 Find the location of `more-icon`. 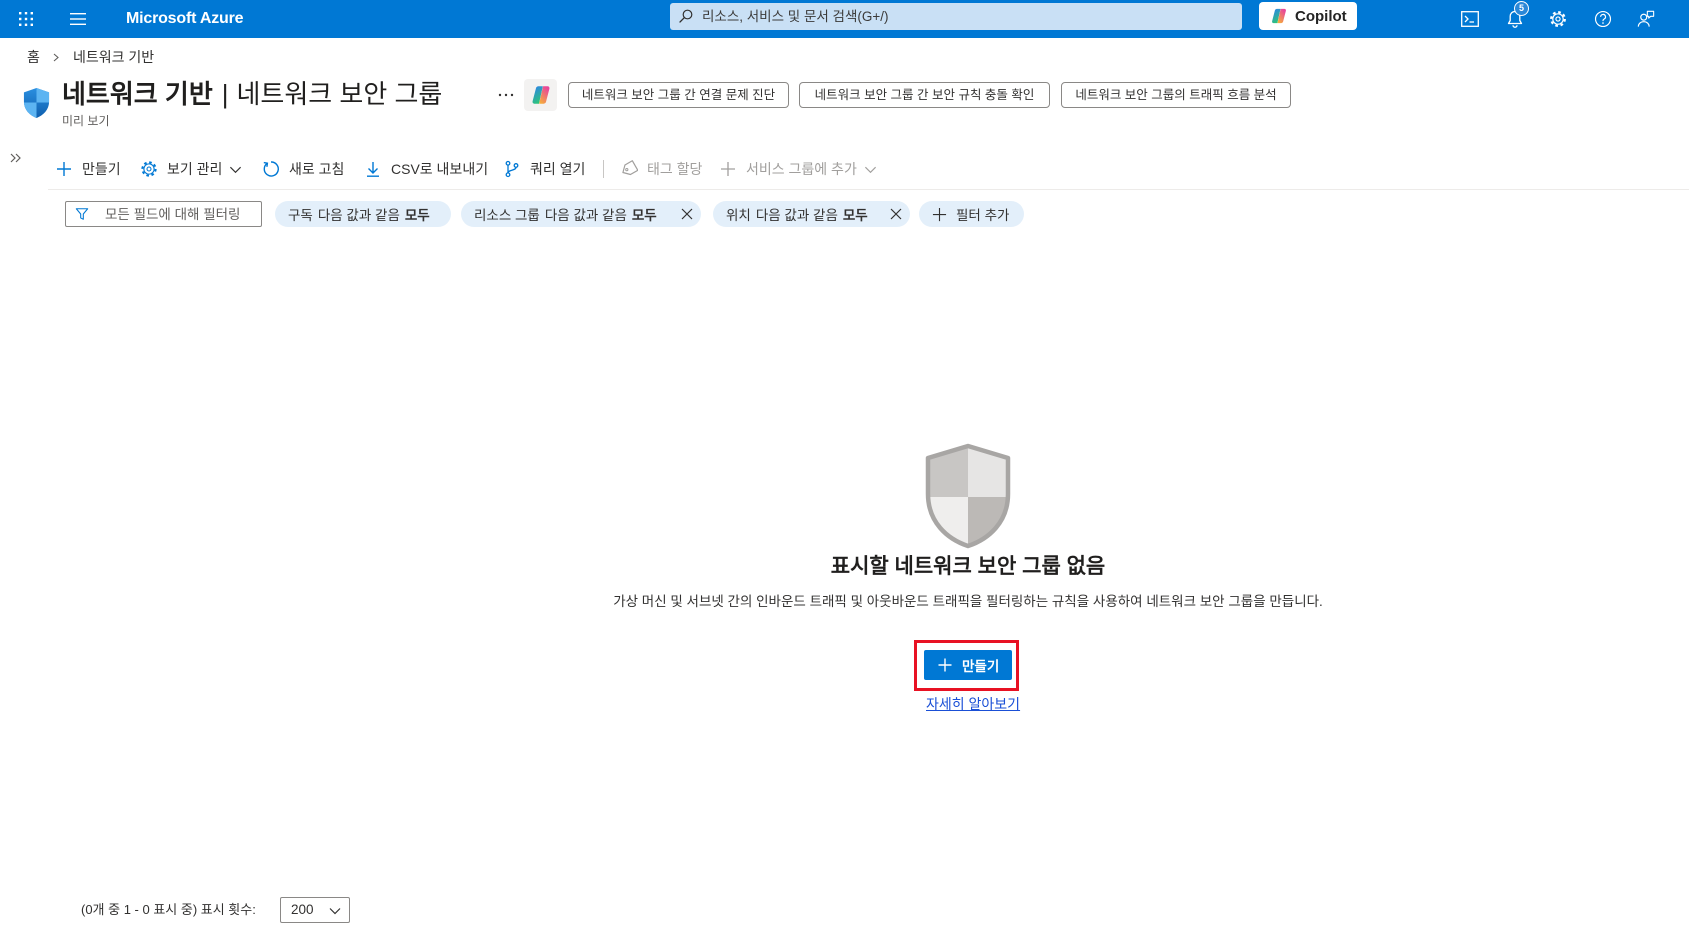

more-icon is located at coordinates (506, 95).